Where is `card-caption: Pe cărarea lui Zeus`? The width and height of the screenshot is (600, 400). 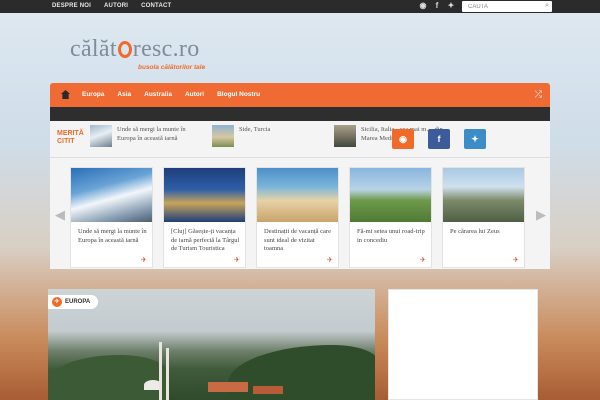 card-caption: Pe cărarea lui Zeus is located at coordinates (475, 231).